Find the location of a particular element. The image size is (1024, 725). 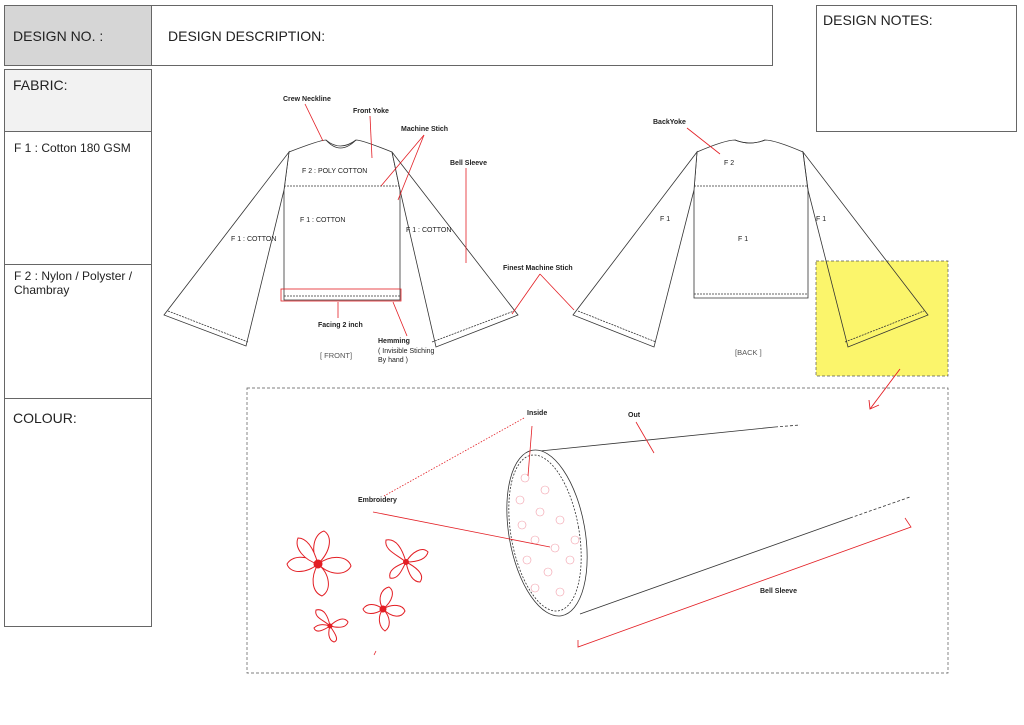

back-view-label: [BACK ] is located at coordinates (748, 352).